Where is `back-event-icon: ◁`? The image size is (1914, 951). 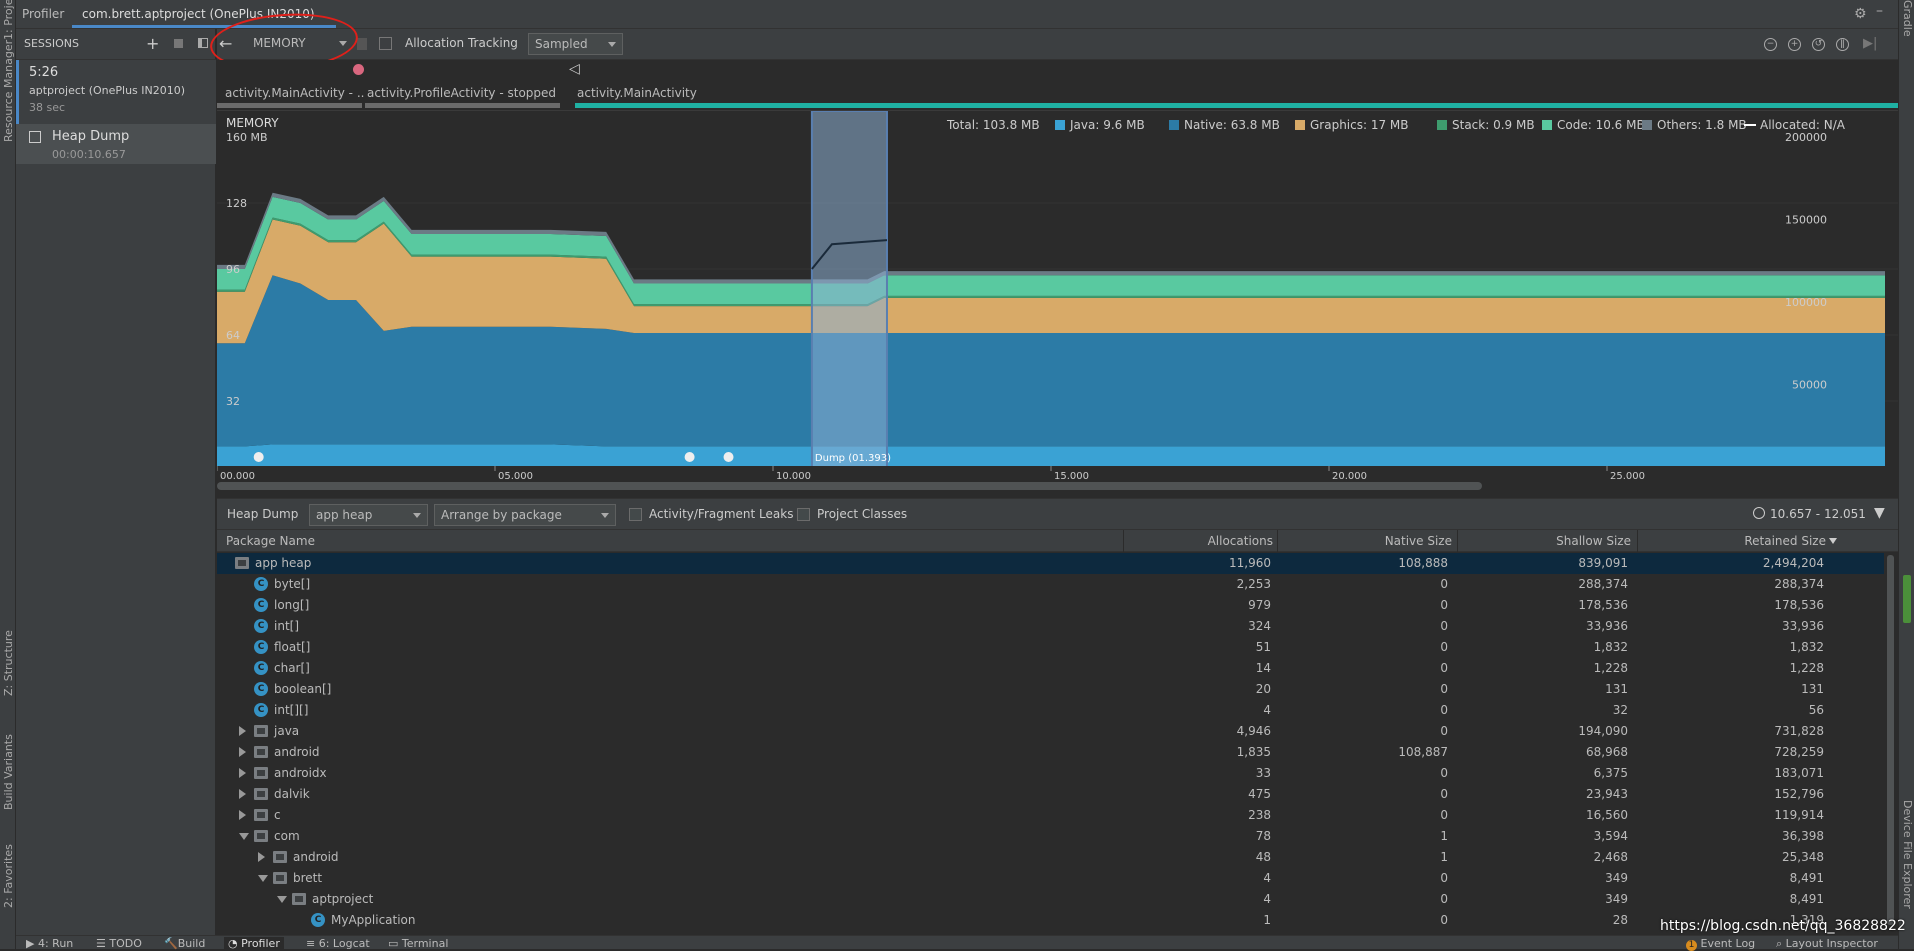 back-event-icon: ◁ is located at coordinates (574, 69).